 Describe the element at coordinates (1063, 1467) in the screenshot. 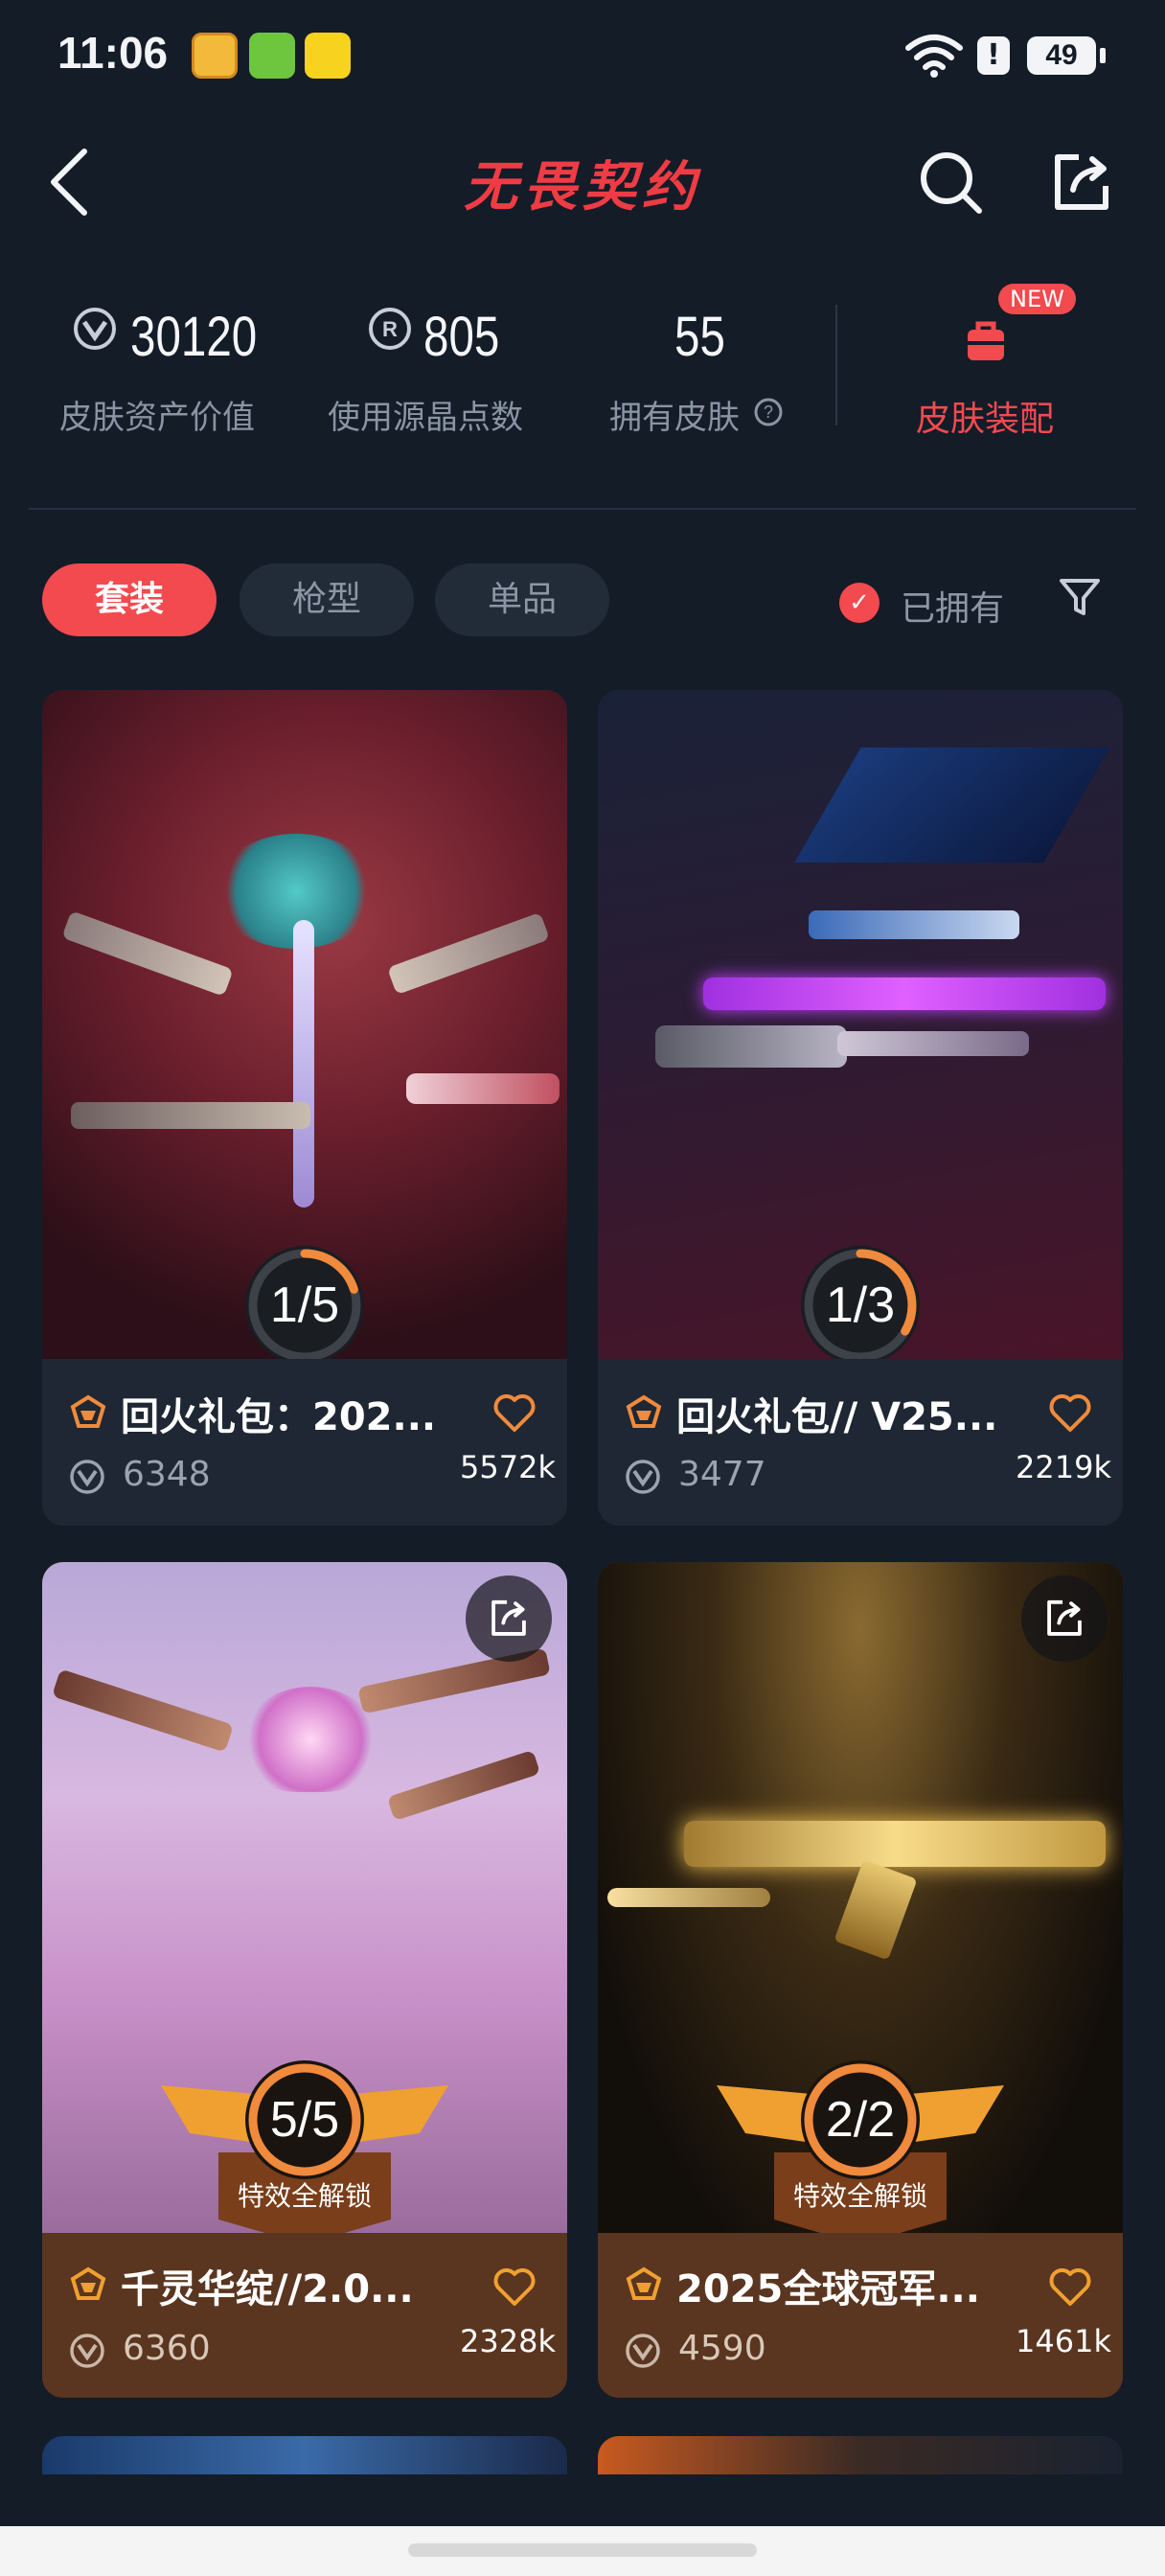

I see `popularity-count: 2219k` at that location.